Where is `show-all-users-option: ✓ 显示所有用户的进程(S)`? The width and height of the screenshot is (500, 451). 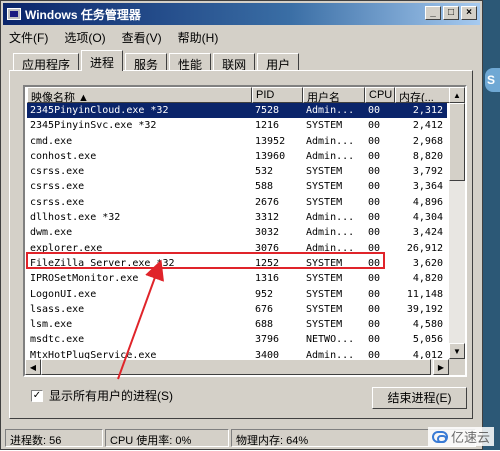 show-all-users-option: ✓ 显示所有用户的进程(S) is located at coordinates (102, 395).